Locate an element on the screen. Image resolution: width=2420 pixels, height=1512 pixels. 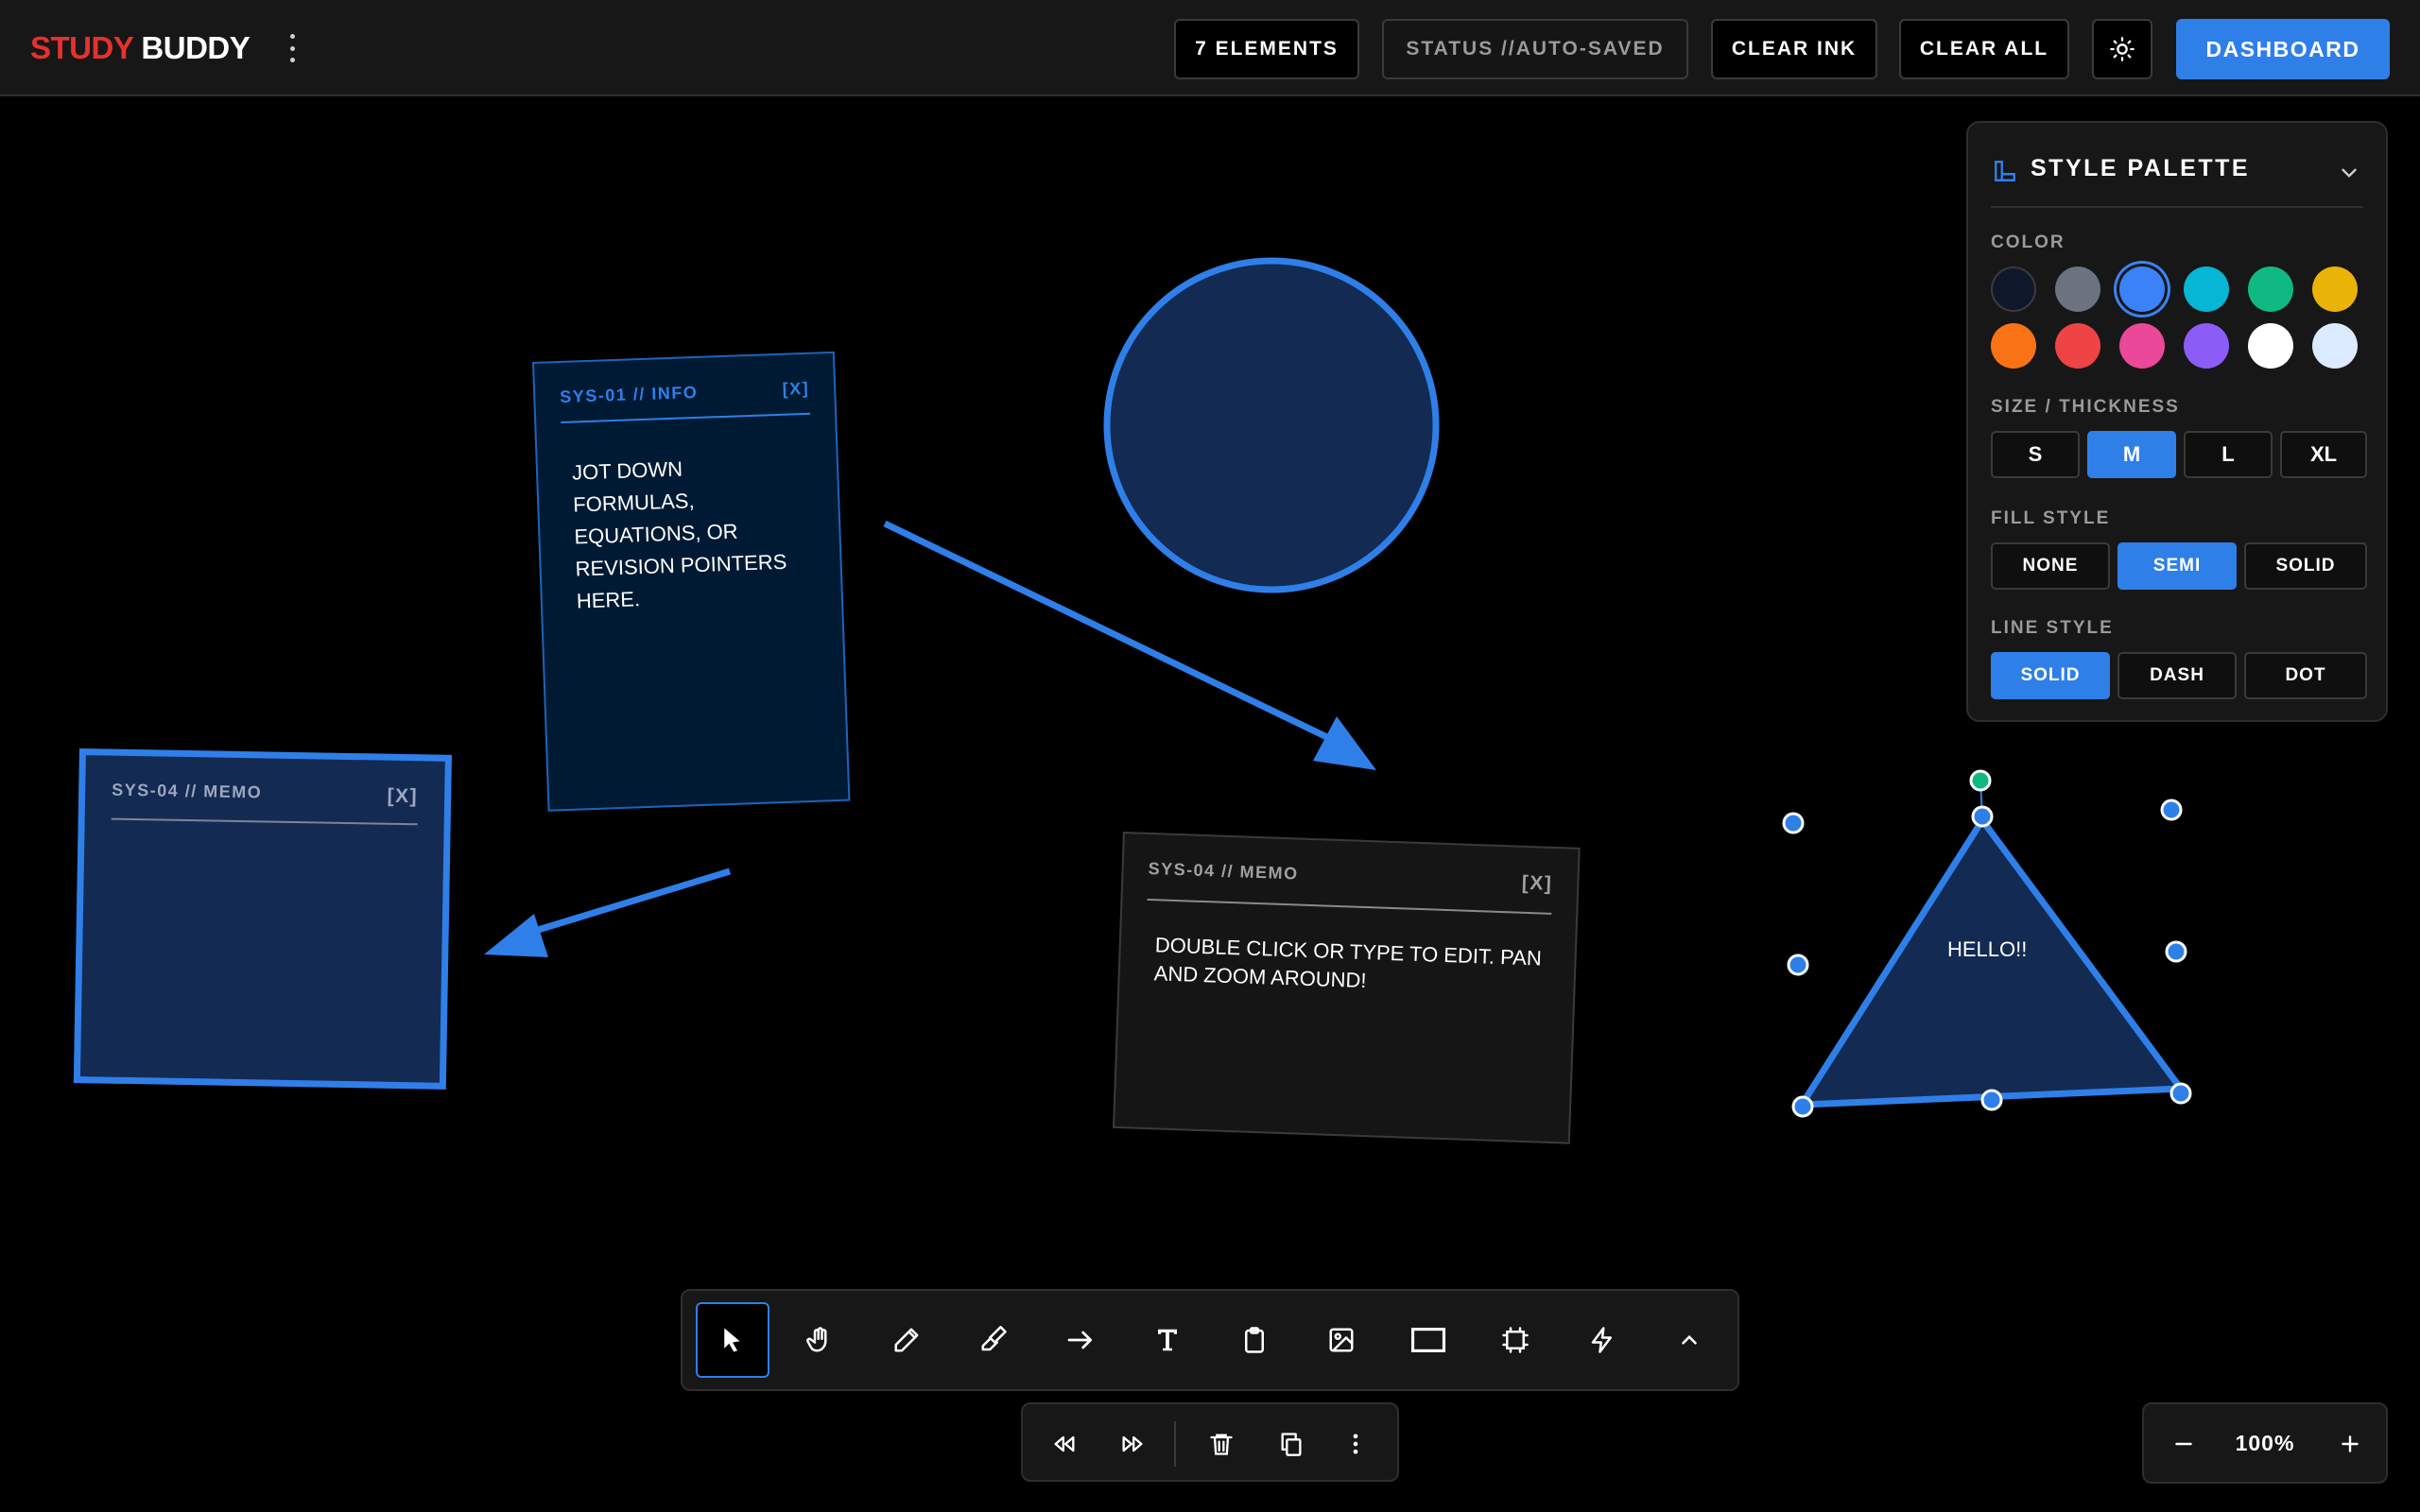
note-info-title: SYS-01 // INFO is located at coordinates (629, 394).